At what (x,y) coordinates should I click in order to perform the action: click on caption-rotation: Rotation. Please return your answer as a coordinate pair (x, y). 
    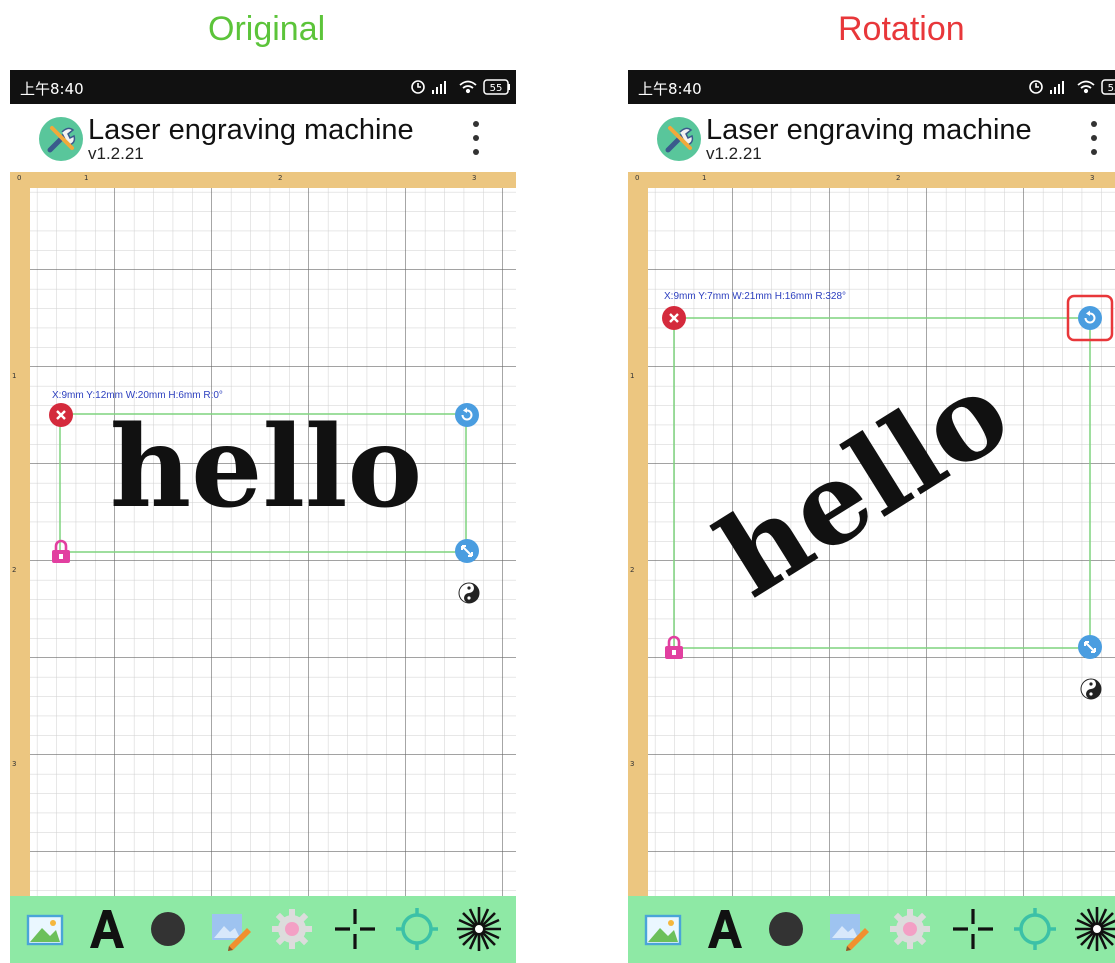
    Looking at the image, I should click on (901, 29).